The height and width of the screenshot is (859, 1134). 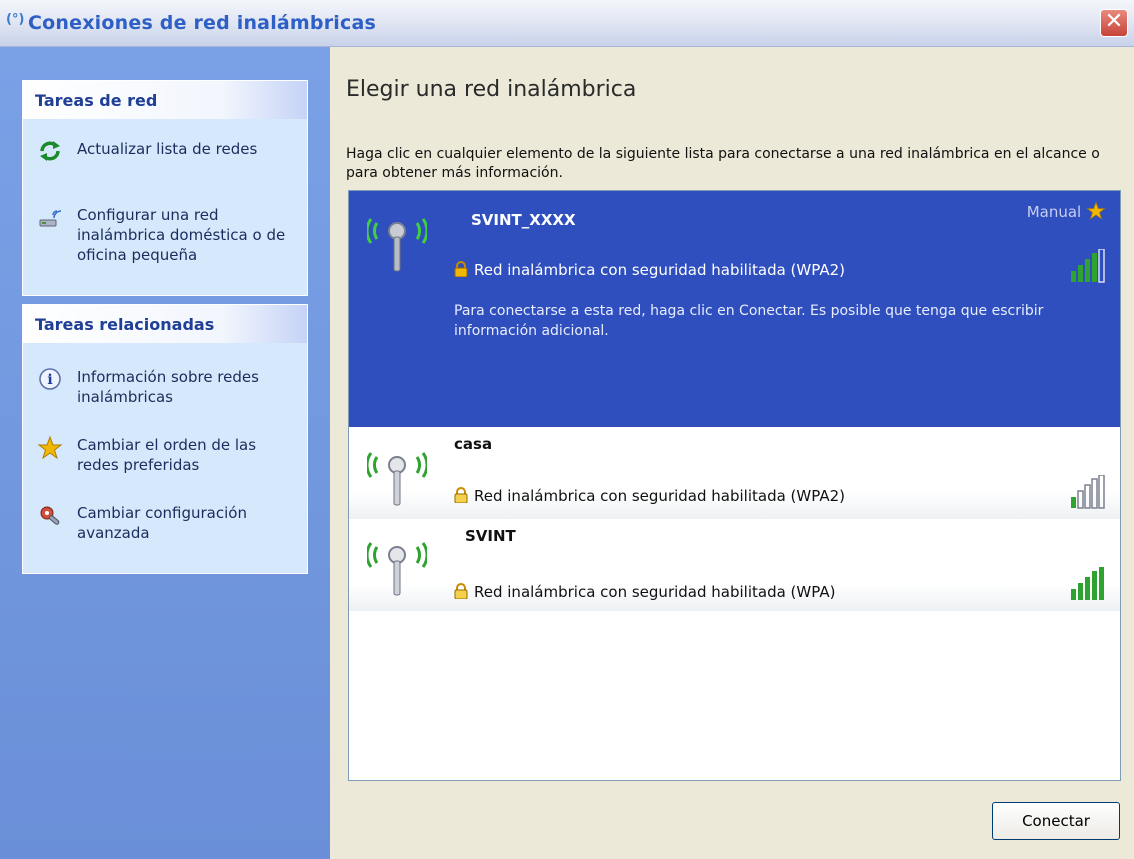 I want to click on task-change-order: Cambiar el orden de las redes preferidas, so click(x=166, y=458).